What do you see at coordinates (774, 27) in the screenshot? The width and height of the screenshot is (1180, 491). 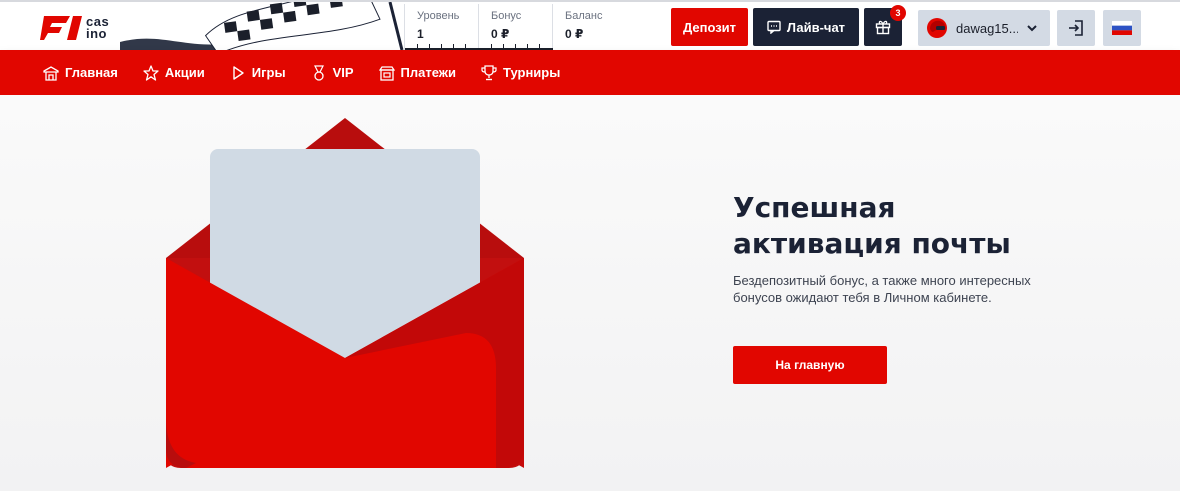 I see `chat-icon` at bounding box center [774, 27].